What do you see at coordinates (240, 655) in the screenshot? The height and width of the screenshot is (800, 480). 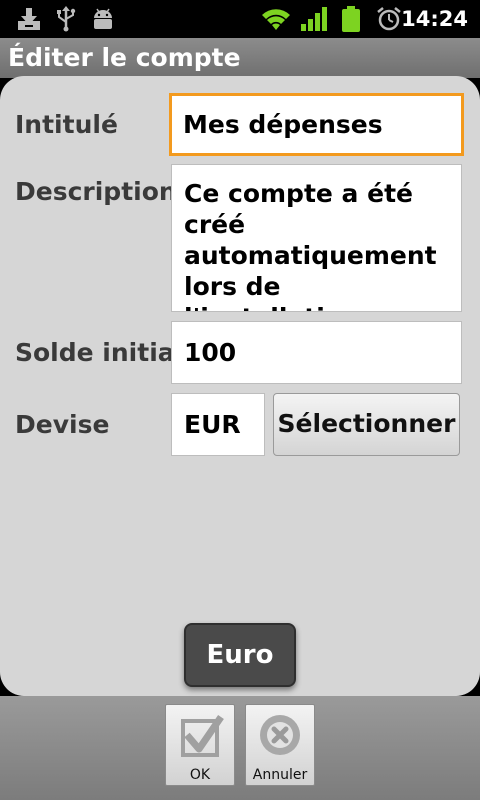 I see `currency-toast: Euro` at bounding box center [240, 655].